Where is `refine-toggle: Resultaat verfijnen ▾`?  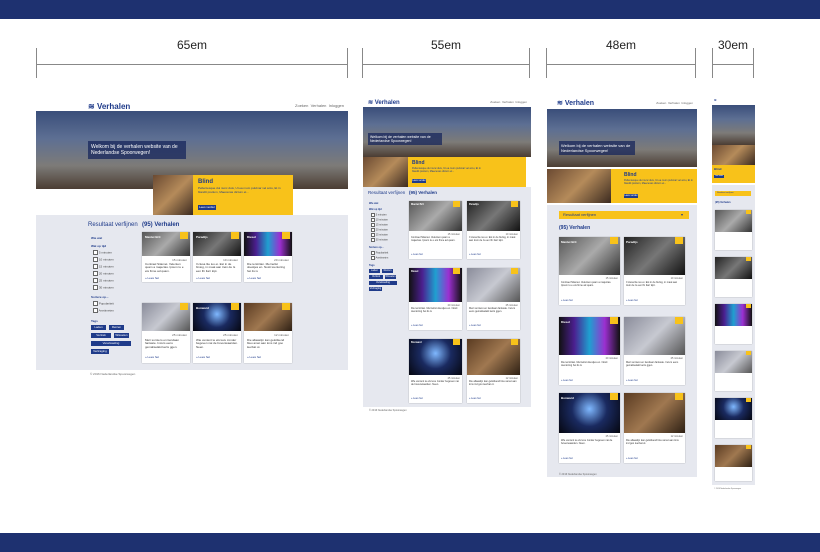 refine-toggle: Resultaat verfijnen ▾ is located at coordinates (624, 215).